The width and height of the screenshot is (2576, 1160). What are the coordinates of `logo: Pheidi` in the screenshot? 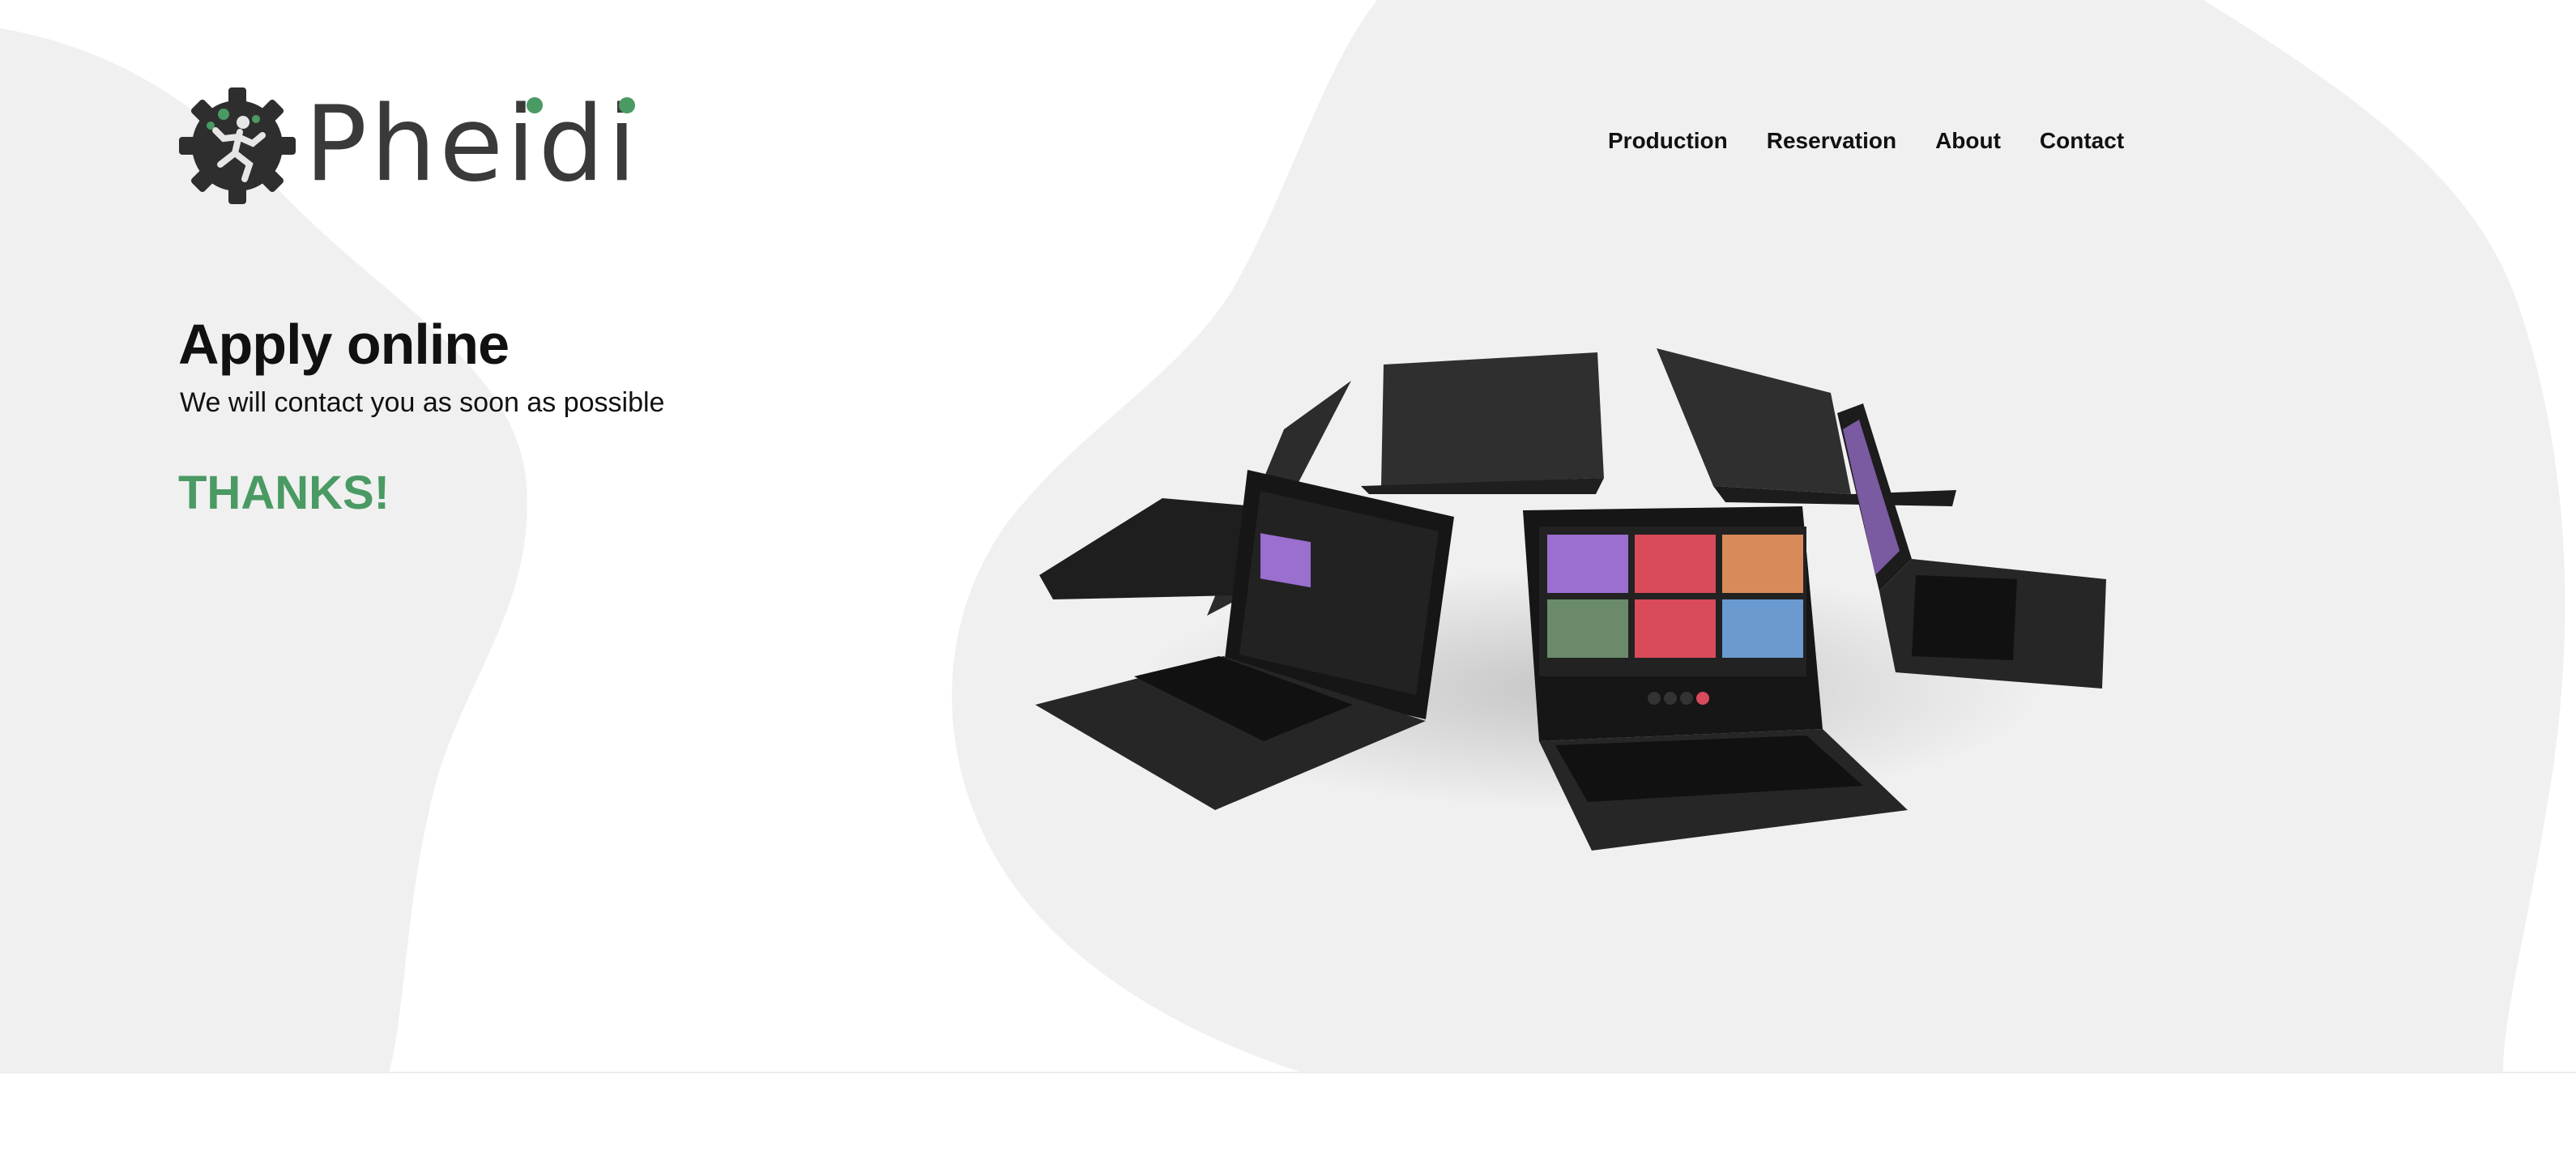 It's located at (412, 146).